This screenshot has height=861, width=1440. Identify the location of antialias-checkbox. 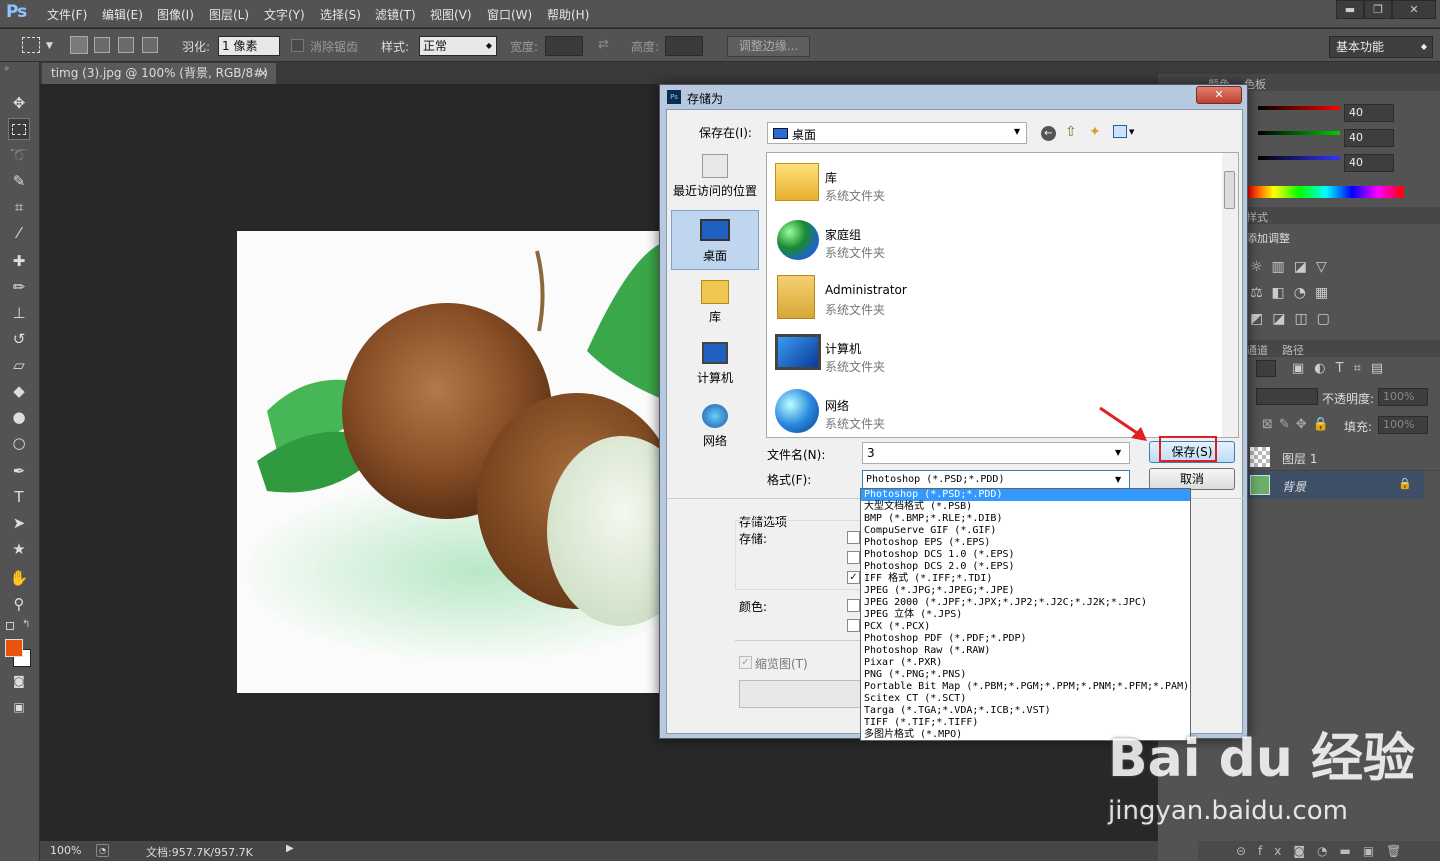
(297, 45).